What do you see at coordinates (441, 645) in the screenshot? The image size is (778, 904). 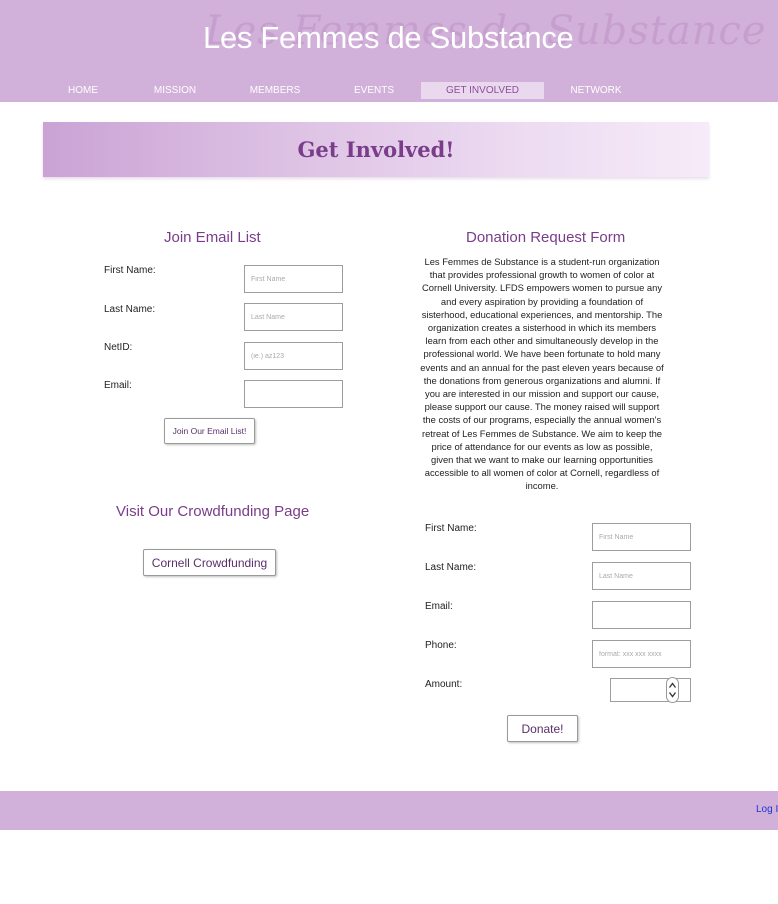 I see `donor-phone-label: Phone:` at bounding box center [441, 645].